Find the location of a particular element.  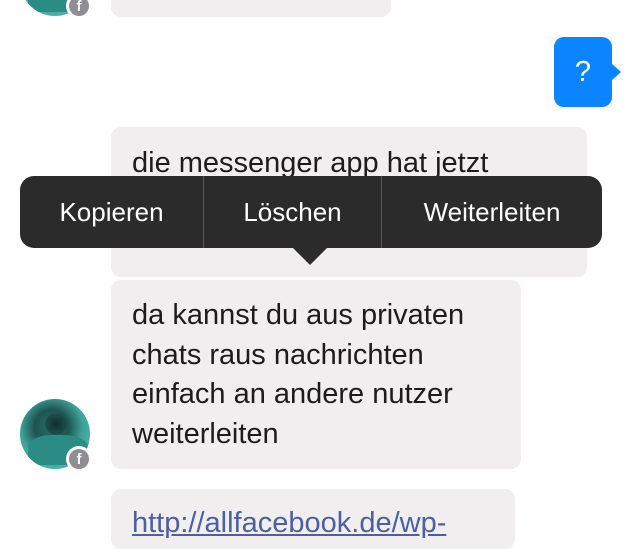

message-bubble-link: http://allfacebook.de/wp- is located at coordinates (313, 519).